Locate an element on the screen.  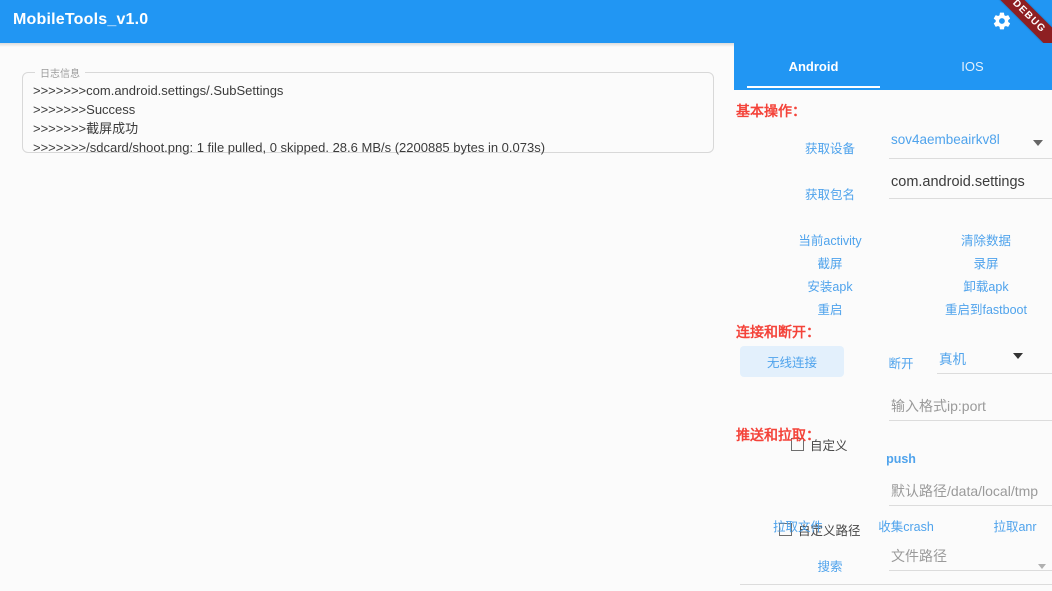
log-group-legend: 日志信息 is located at coordinates (60, 72).